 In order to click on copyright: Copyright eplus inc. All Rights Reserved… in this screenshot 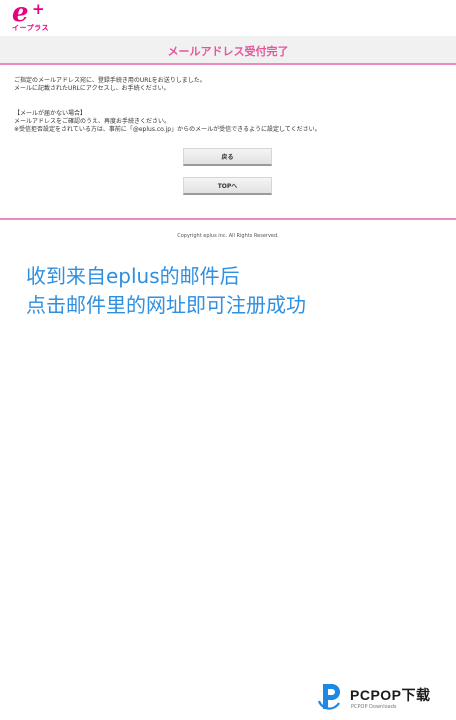, I will do `click(228, 236)`.